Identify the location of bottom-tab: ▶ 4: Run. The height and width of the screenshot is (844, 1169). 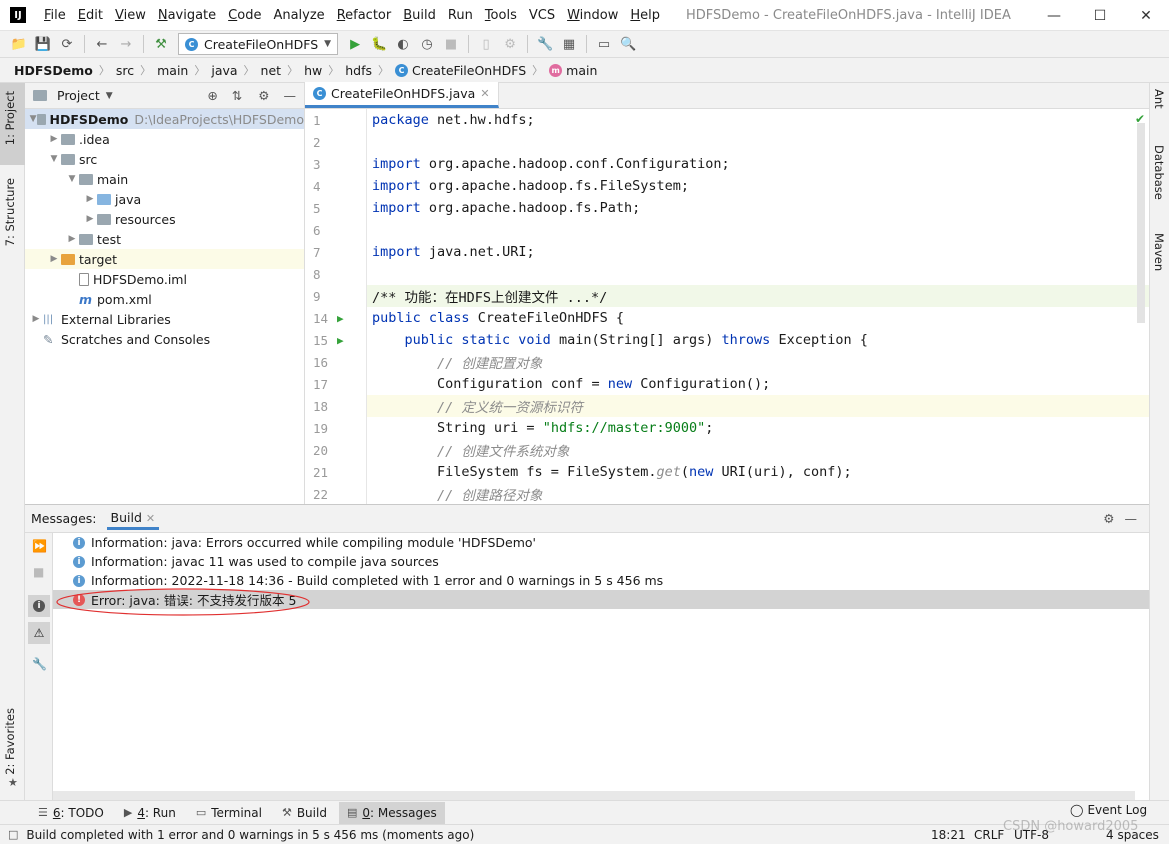
(150, 813).